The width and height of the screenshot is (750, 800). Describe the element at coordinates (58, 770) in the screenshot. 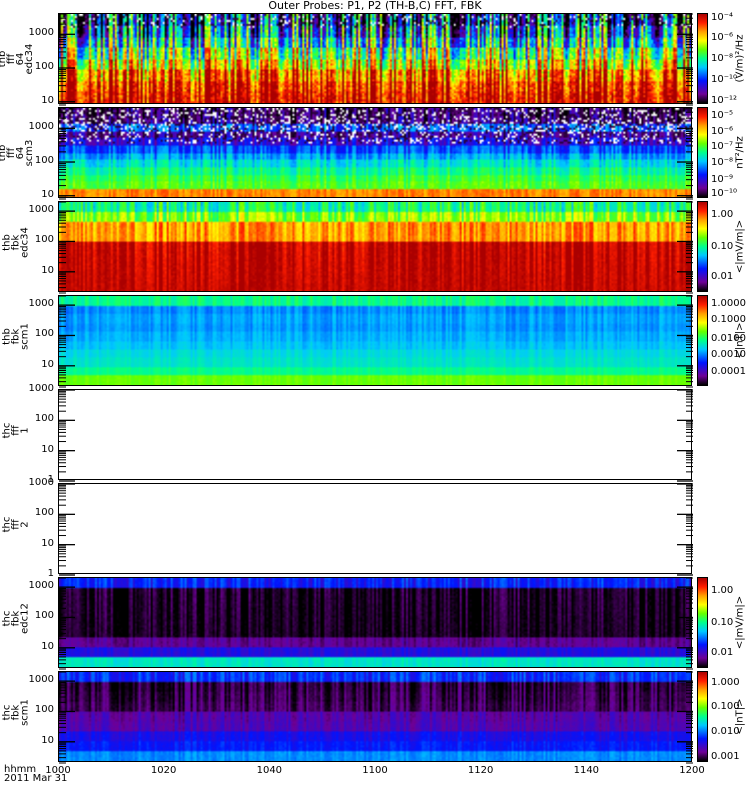

I see `x-tick-label: 1000` at that location.